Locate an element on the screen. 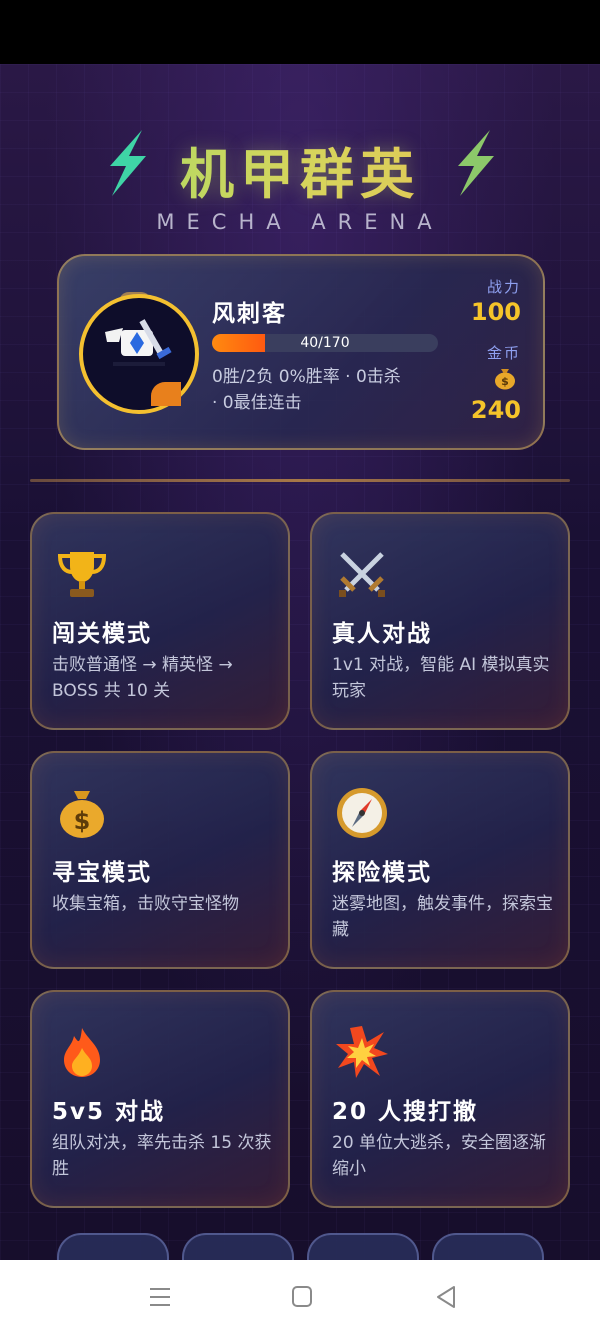  money-bag-icon: $ is located at coordinates (82, 814).